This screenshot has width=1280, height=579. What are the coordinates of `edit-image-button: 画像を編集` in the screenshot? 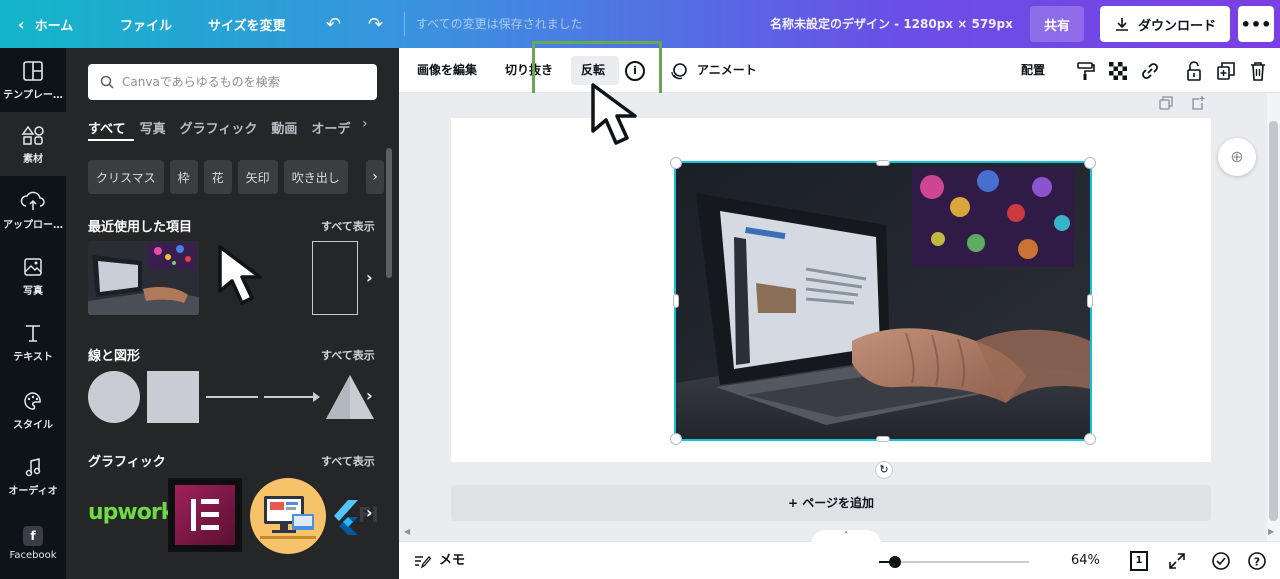 It's located at (447, 70).